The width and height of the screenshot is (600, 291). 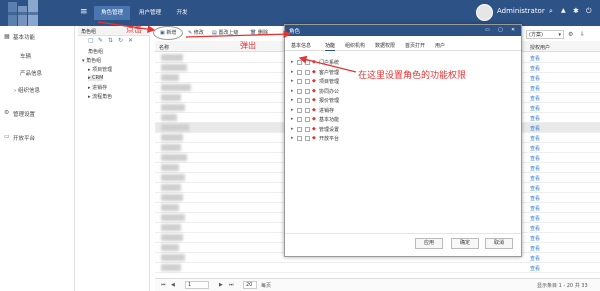 I want to click on cancel-button: 取消, so click(x=499, y=243).